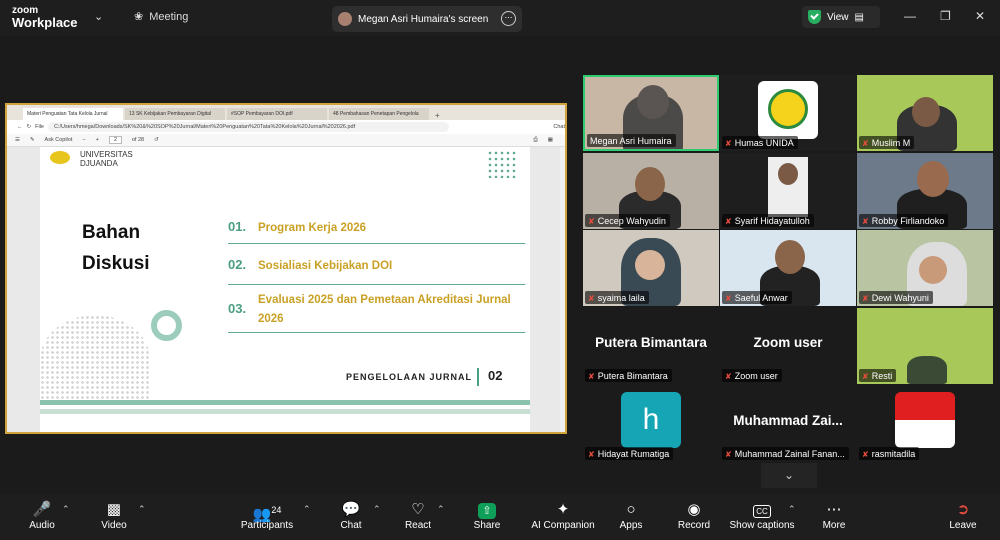 Image resolution: width=1000 pixels, height=540 pixels. Describe the element at coordinates (59, 140) in the screenshot. I see `ask-copilot-button: Ask Copilot` at that location.